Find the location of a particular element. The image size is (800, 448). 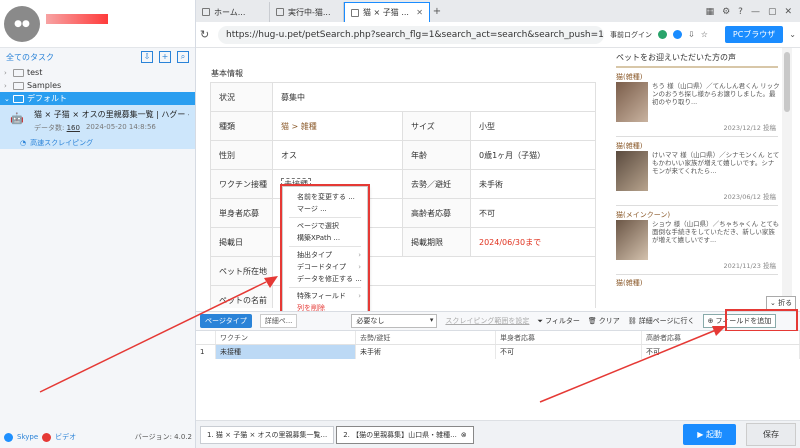

field-key: ペット所在地 is located at coordinates (241, 271).